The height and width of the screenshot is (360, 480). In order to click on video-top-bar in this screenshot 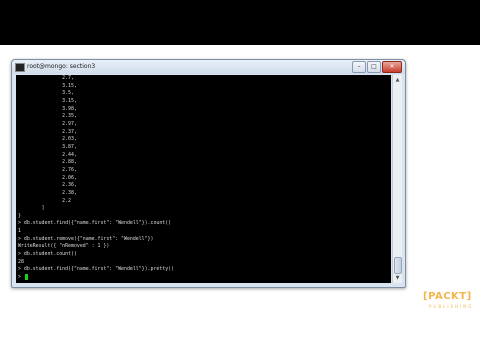, I will do `click(240, 22)`.